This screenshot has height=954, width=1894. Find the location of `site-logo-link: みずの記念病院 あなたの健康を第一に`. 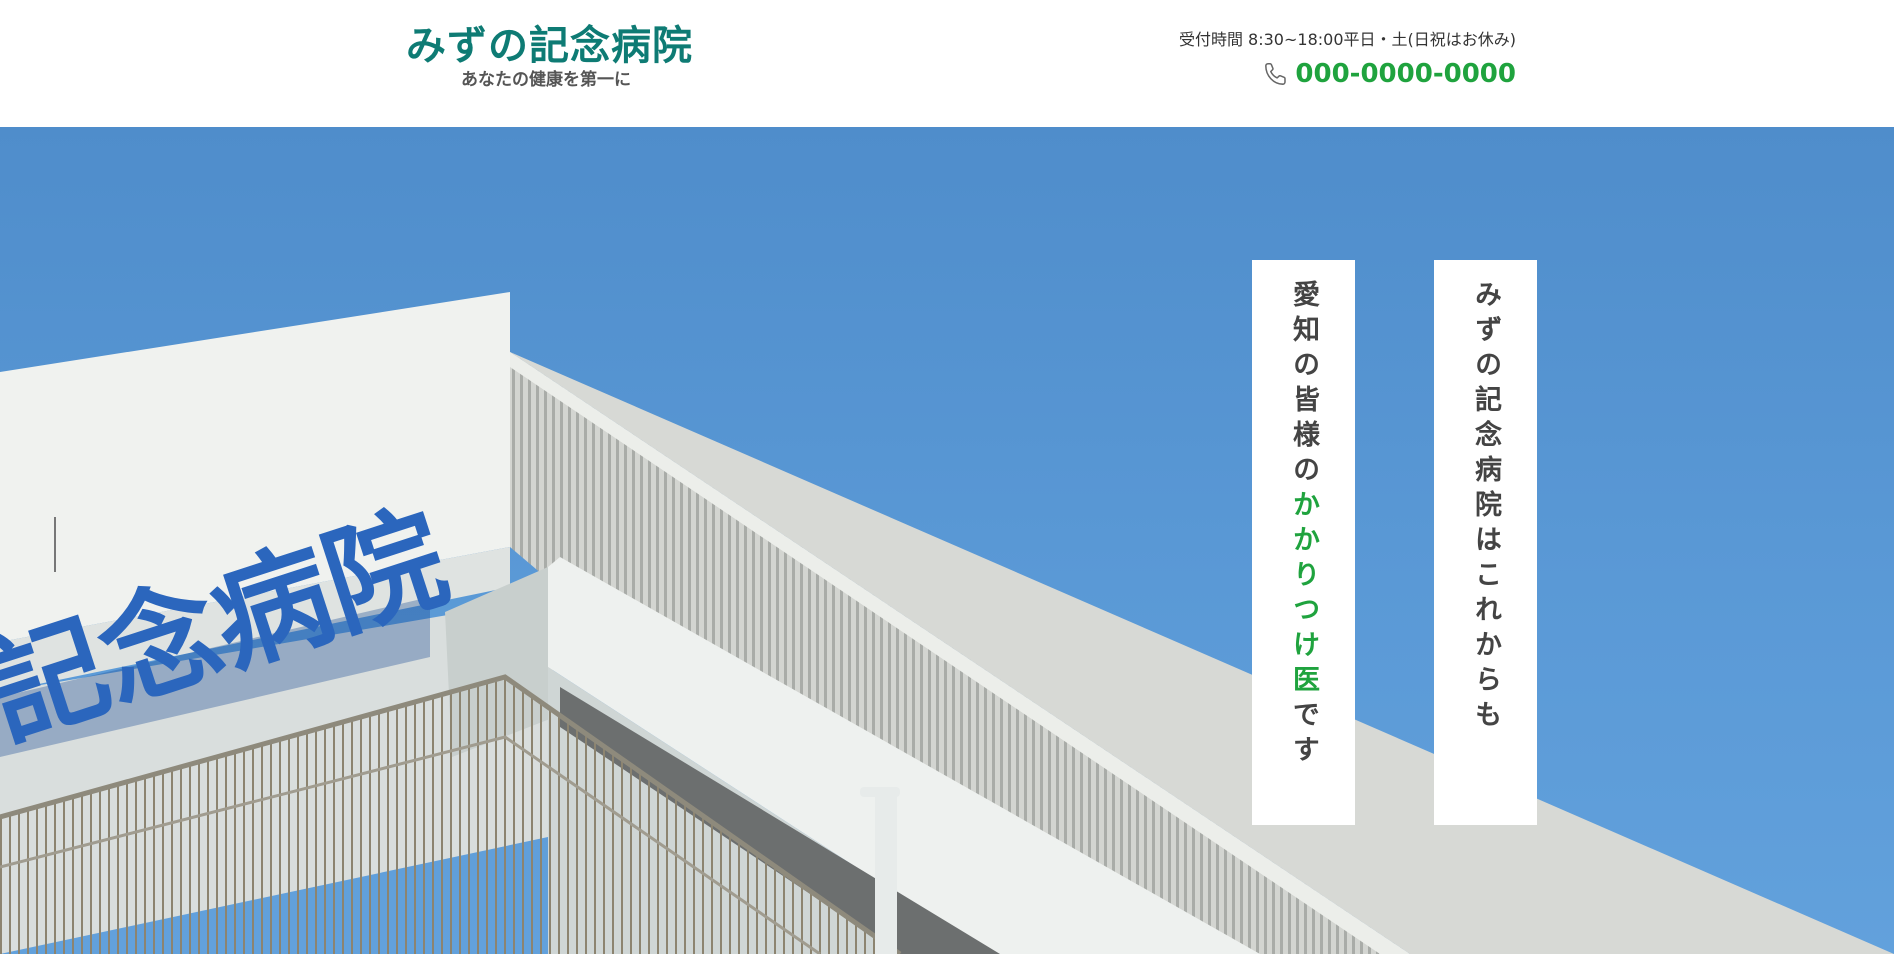

site-logo-link: みずの記念病院 あなたの健康を第一に is located at coordinates (551, 59).